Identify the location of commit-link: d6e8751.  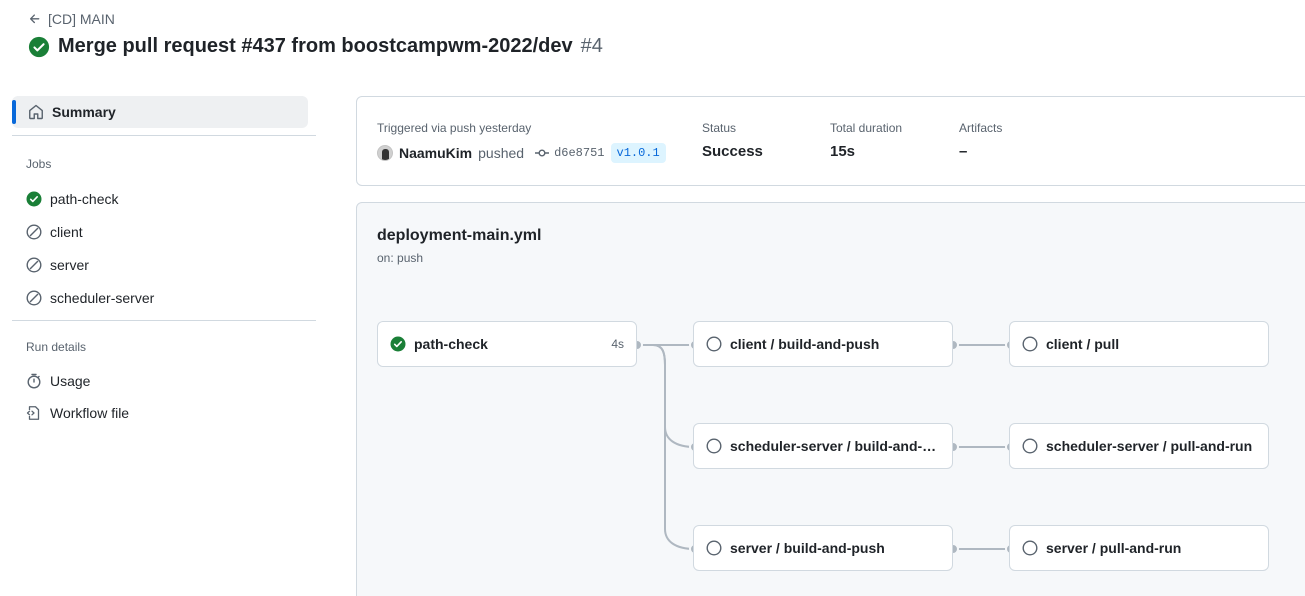
(569, 153).